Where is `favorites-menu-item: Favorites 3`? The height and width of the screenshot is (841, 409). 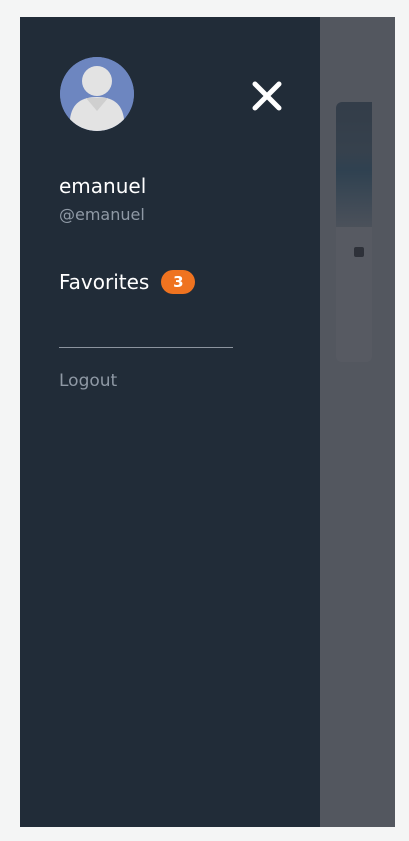 favorites-menu-item: Favorites 3 is located at coordinates (127, 282).